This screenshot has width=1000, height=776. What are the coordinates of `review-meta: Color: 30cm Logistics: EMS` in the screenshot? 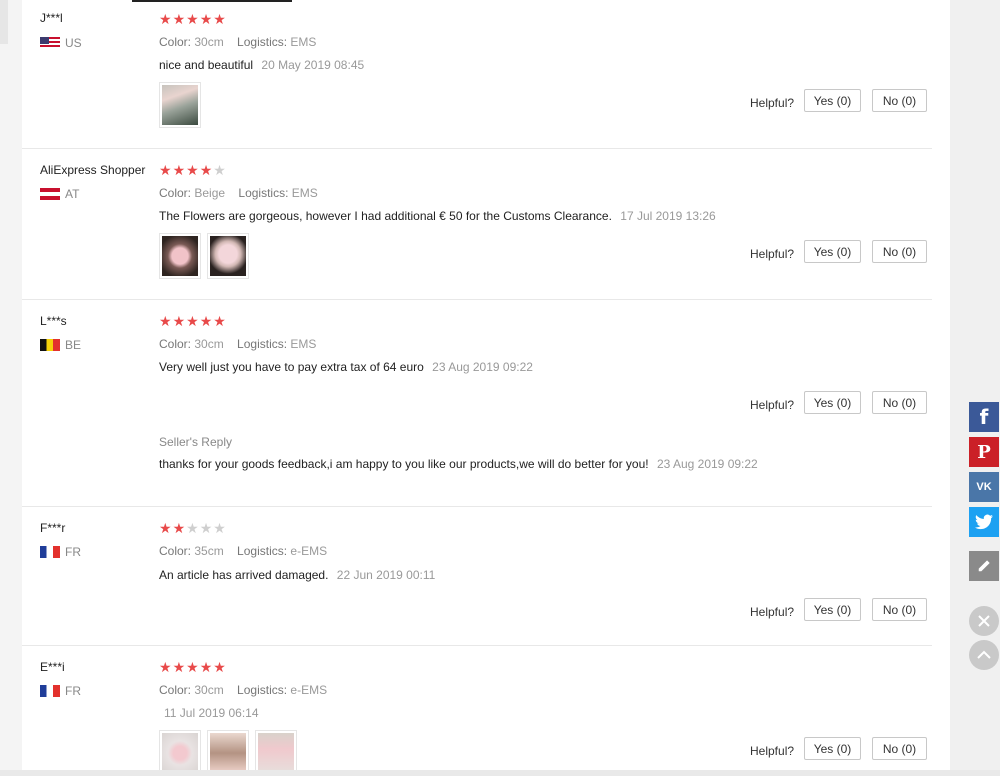 It's located at (242, 42).